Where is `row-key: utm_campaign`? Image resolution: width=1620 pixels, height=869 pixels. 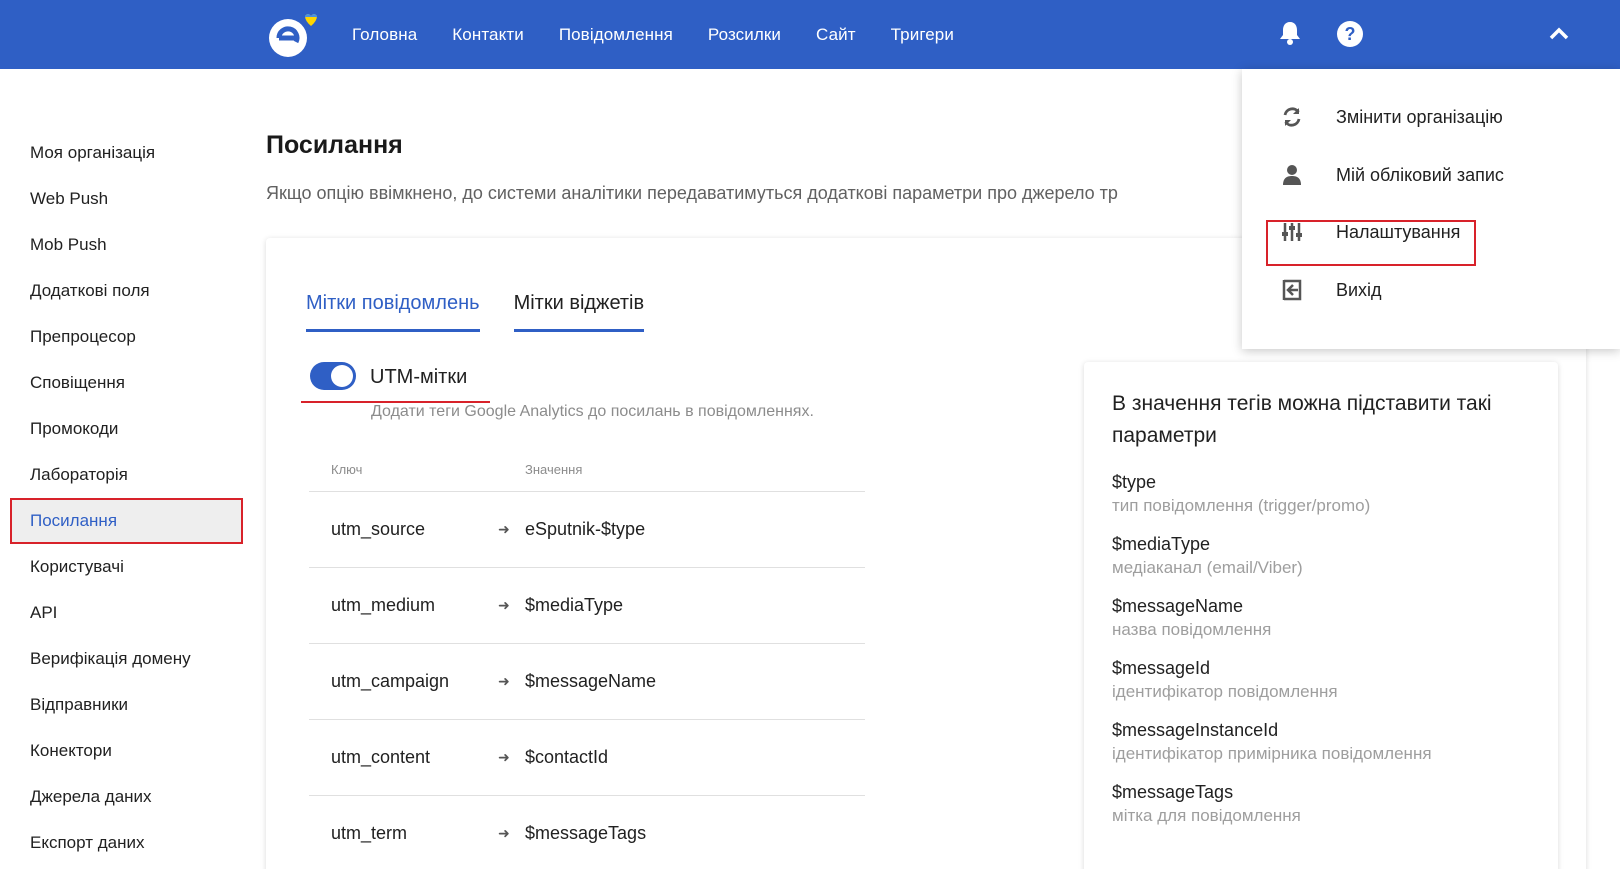 row-key: utm_campaign is located at coordinates (390, 681).